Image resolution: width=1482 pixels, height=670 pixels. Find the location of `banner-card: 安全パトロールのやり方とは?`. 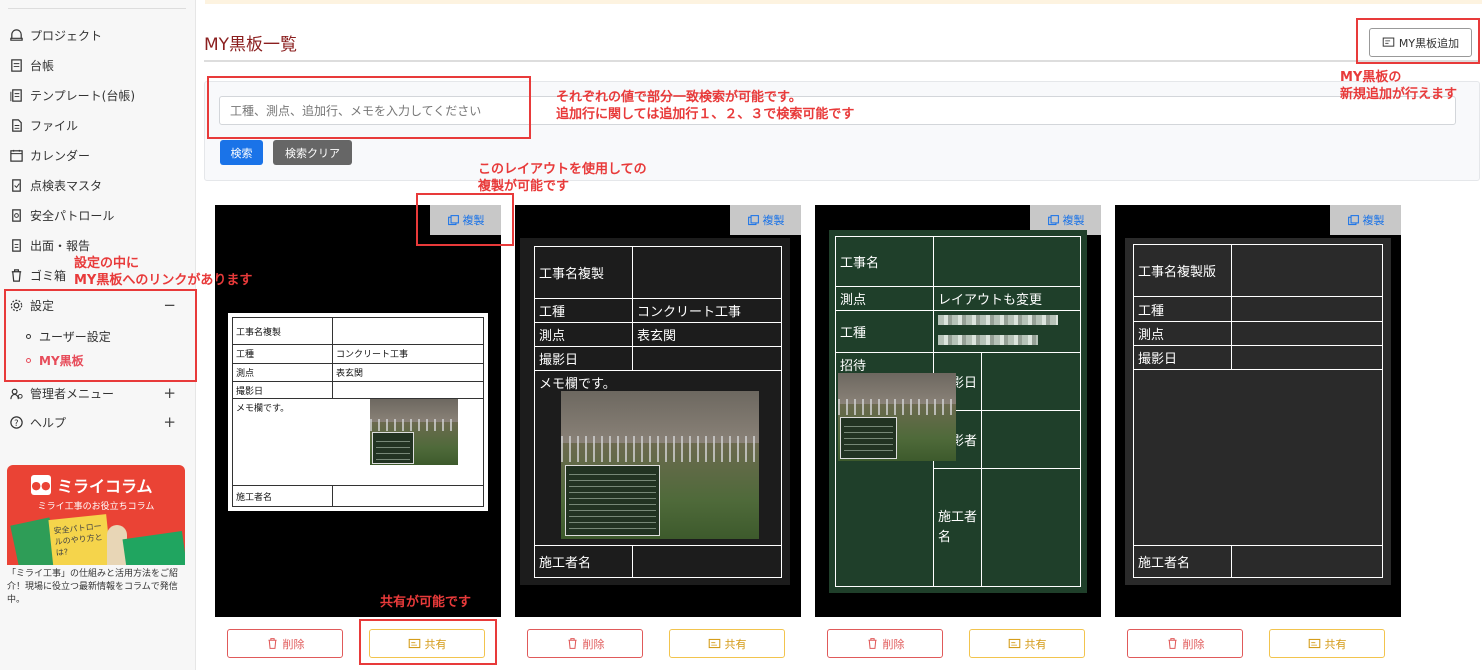

banner-card: 安全パトロールのやり方とは? is located at coordinates (80, 539).